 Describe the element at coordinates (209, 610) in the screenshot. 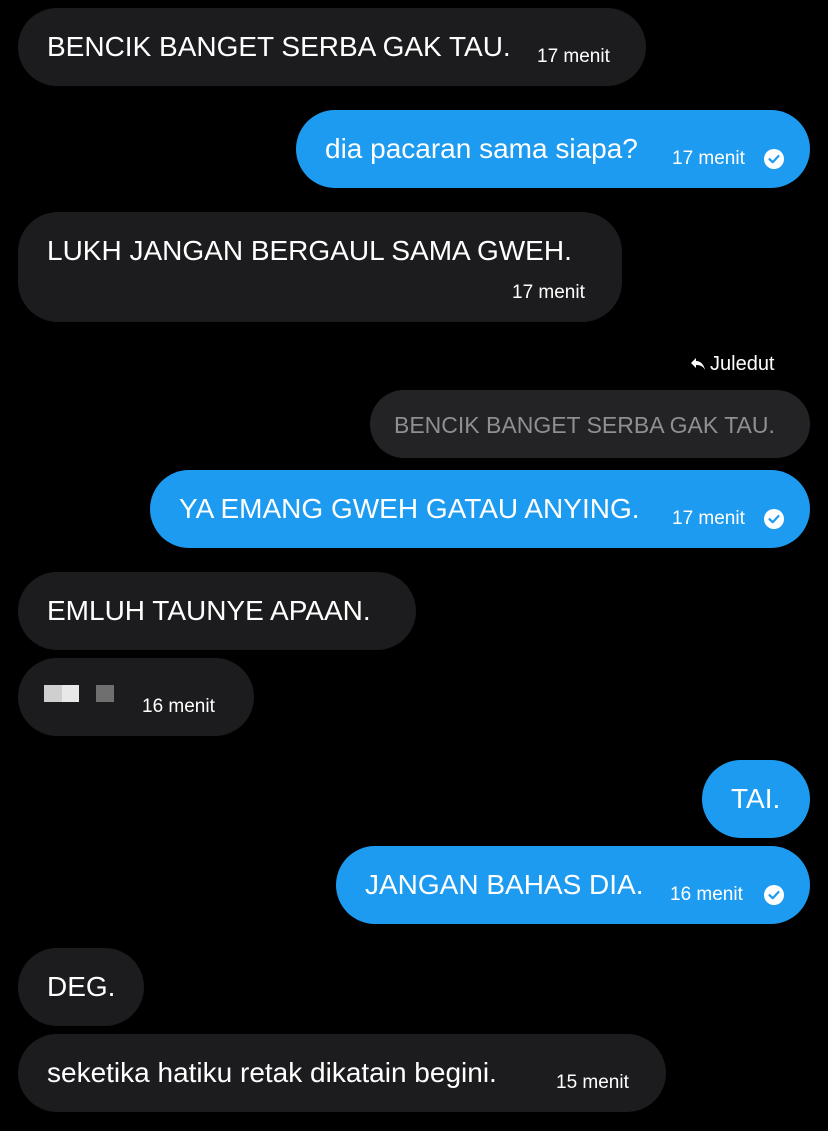

I see `message-text: EMLUH TAUNYE APAAN.` at that location.